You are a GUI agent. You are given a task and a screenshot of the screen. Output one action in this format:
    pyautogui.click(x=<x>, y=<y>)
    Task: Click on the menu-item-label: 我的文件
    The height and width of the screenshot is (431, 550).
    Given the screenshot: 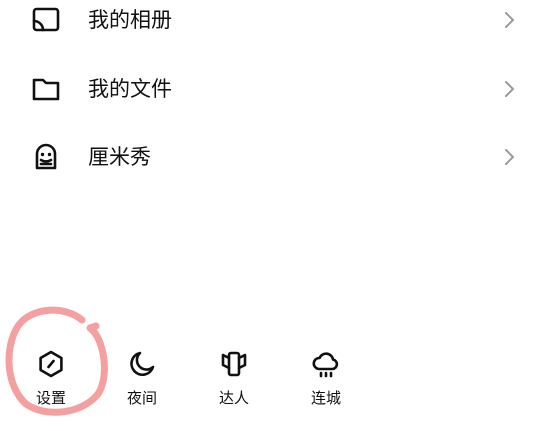 What is the action you would take?
    pyautogui.click(x=130, y=89)
    